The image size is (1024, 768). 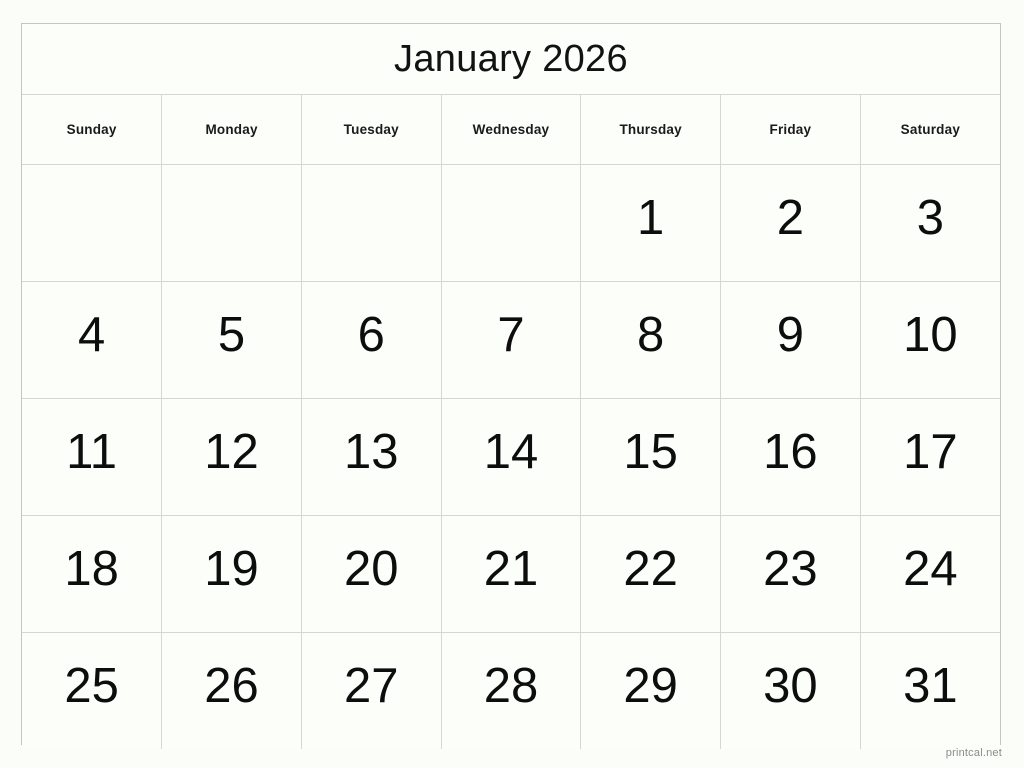 I want to click on weekday-header-tuesday: Tuesday, so click(x=371, y=129).